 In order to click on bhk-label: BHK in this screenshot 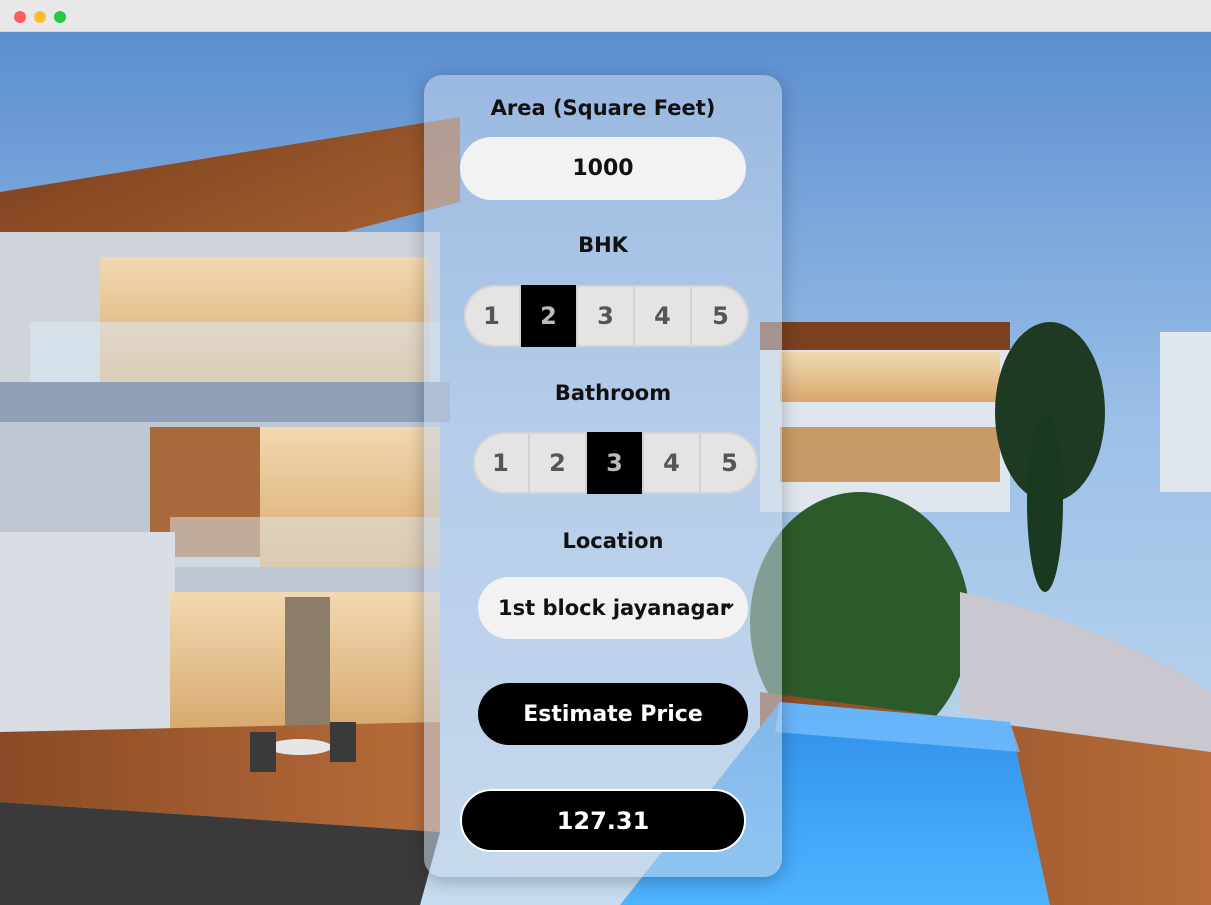, I will do `click(603, 245)`.